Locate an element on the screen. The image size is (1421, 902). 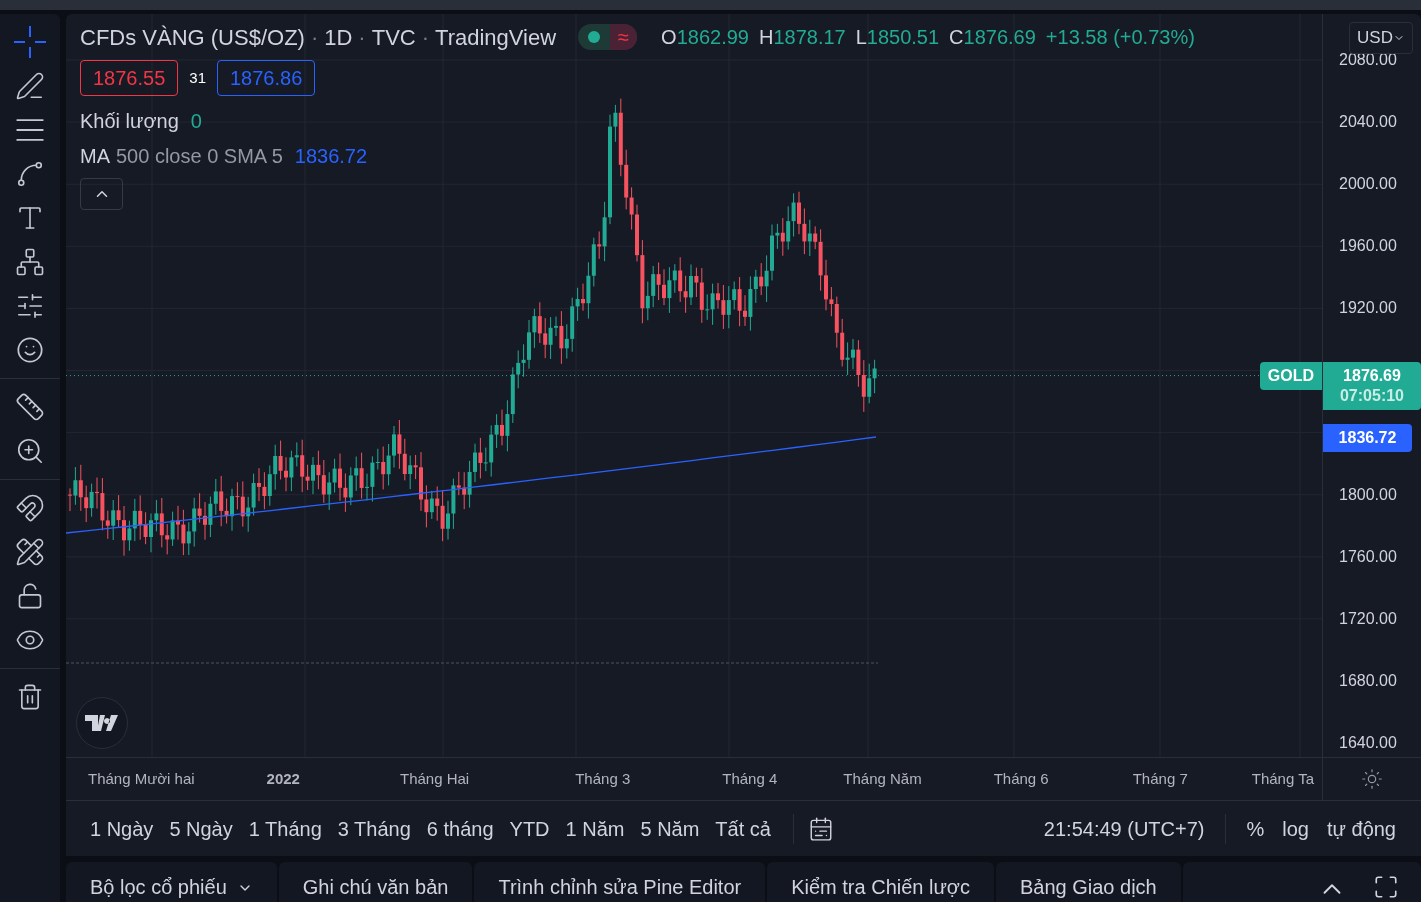
ohlc-value: H1878.17 is located at coordinates (802, 37).